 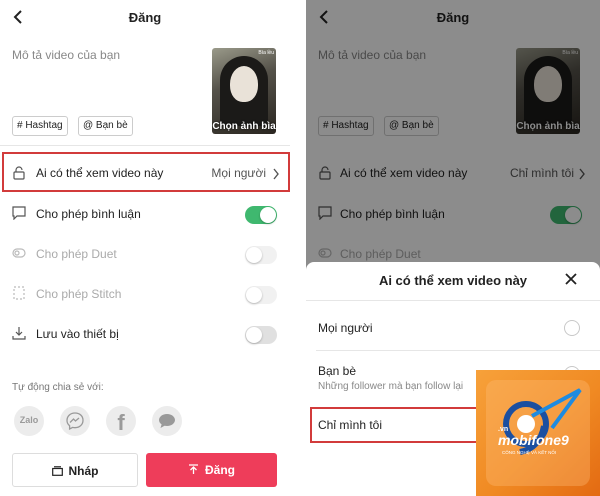 What do you see at coordinates (57, 471) in the screenshot?
I see `draft-icon` at bounding box center [57, 471].